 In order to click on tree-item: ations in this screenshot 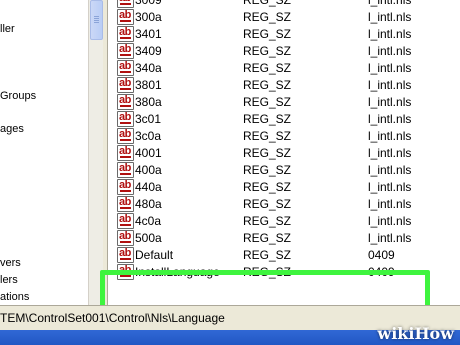, I will do `click(14, 297)`.